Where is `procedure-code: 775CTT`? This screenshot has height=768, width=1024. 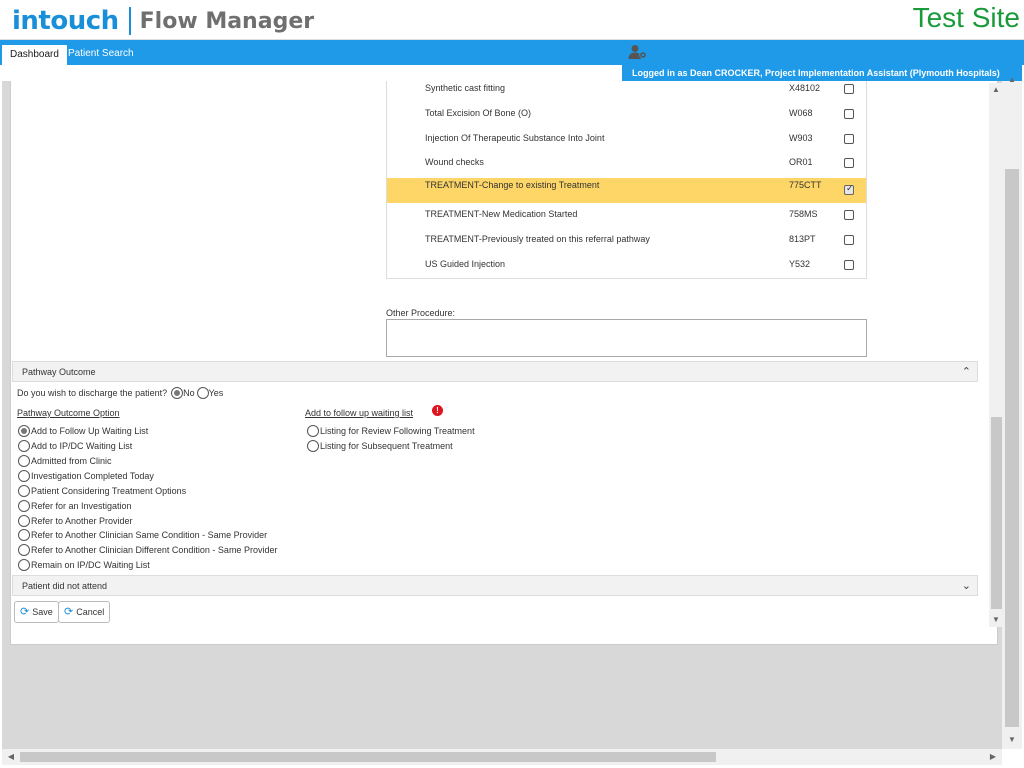
procedure-code: 775CTT is located at coordinates (805, 185).